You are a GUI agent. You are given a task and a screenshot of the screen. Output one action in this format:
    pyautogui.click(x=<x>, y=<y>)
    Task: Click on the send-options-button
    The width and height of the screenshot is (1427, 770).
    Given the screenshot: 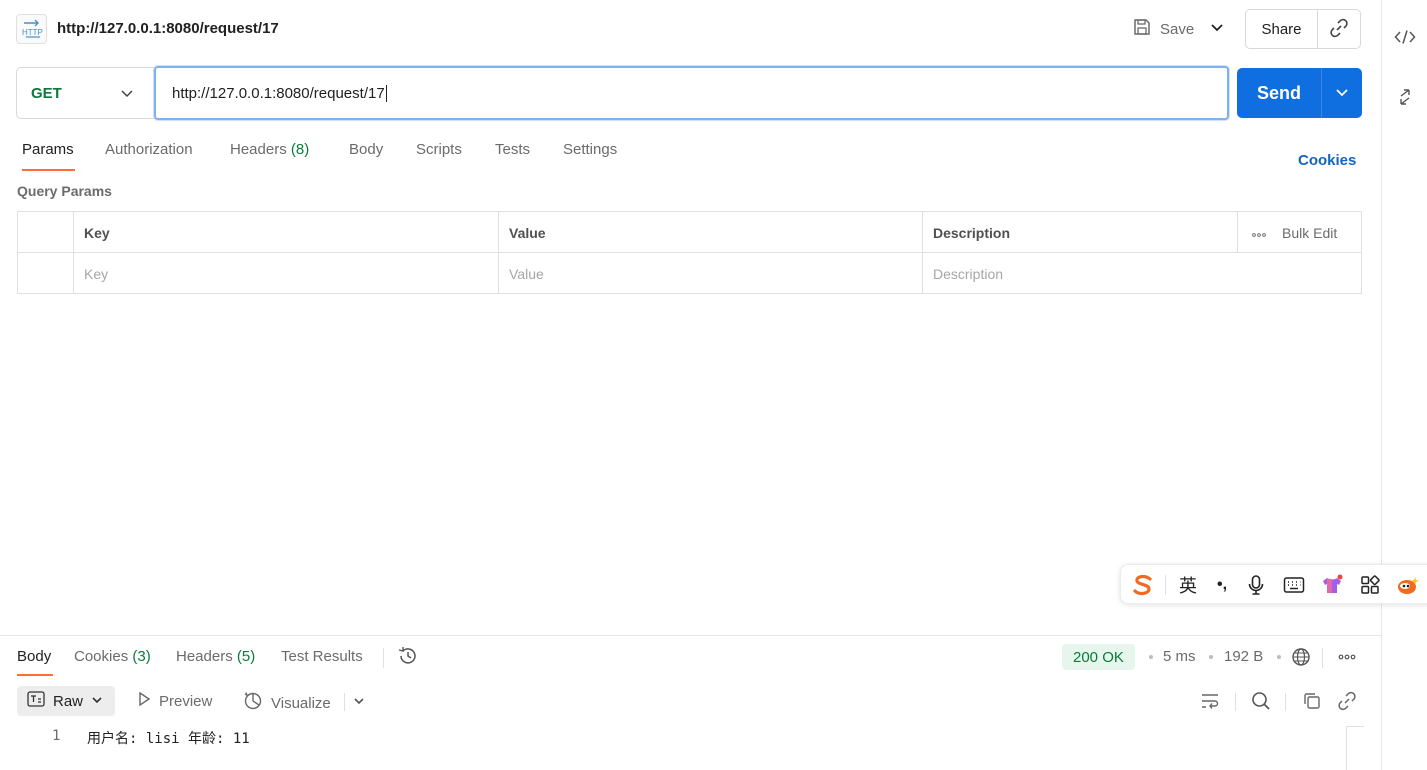 What is the action you would take?
    pyautogui.click(x=1342, y=93)
    